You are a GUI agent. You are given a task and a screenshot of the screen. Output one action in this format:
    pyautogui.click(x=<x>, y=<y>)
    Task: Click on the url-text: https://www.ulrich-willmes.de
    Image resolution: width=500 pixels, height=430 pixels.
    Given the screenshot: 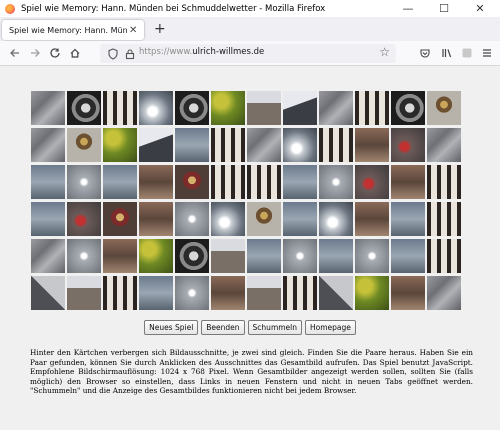 What is the action you would take?
    pyautogui.click(x=201, y=52)
    